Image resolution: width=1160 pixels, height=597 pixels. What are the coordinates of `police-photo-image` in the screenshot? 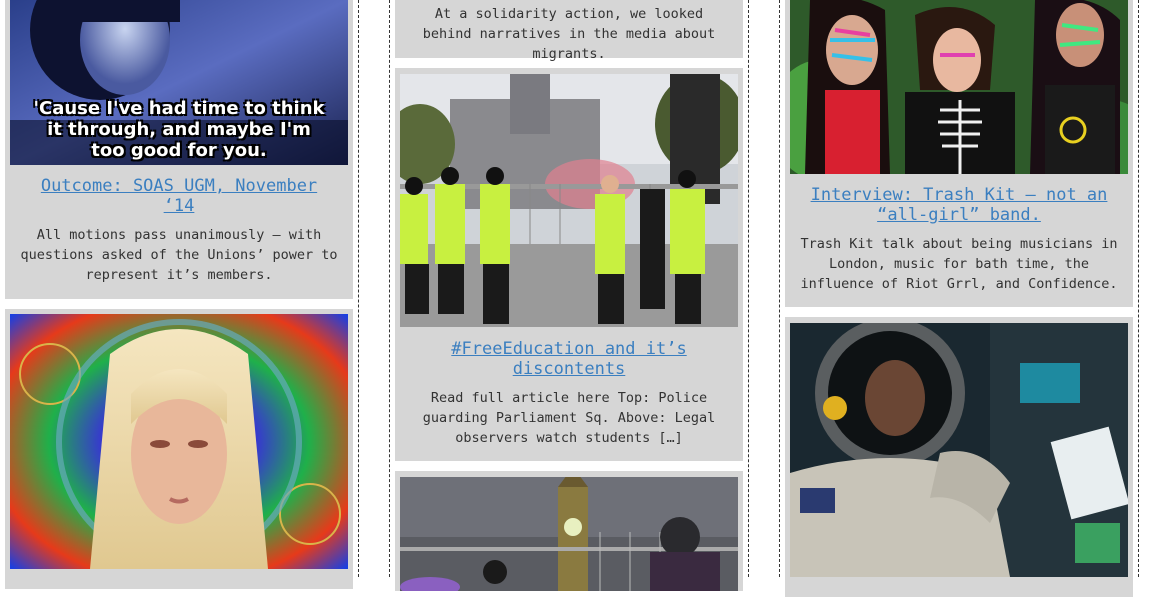 It's located at (569, 200).